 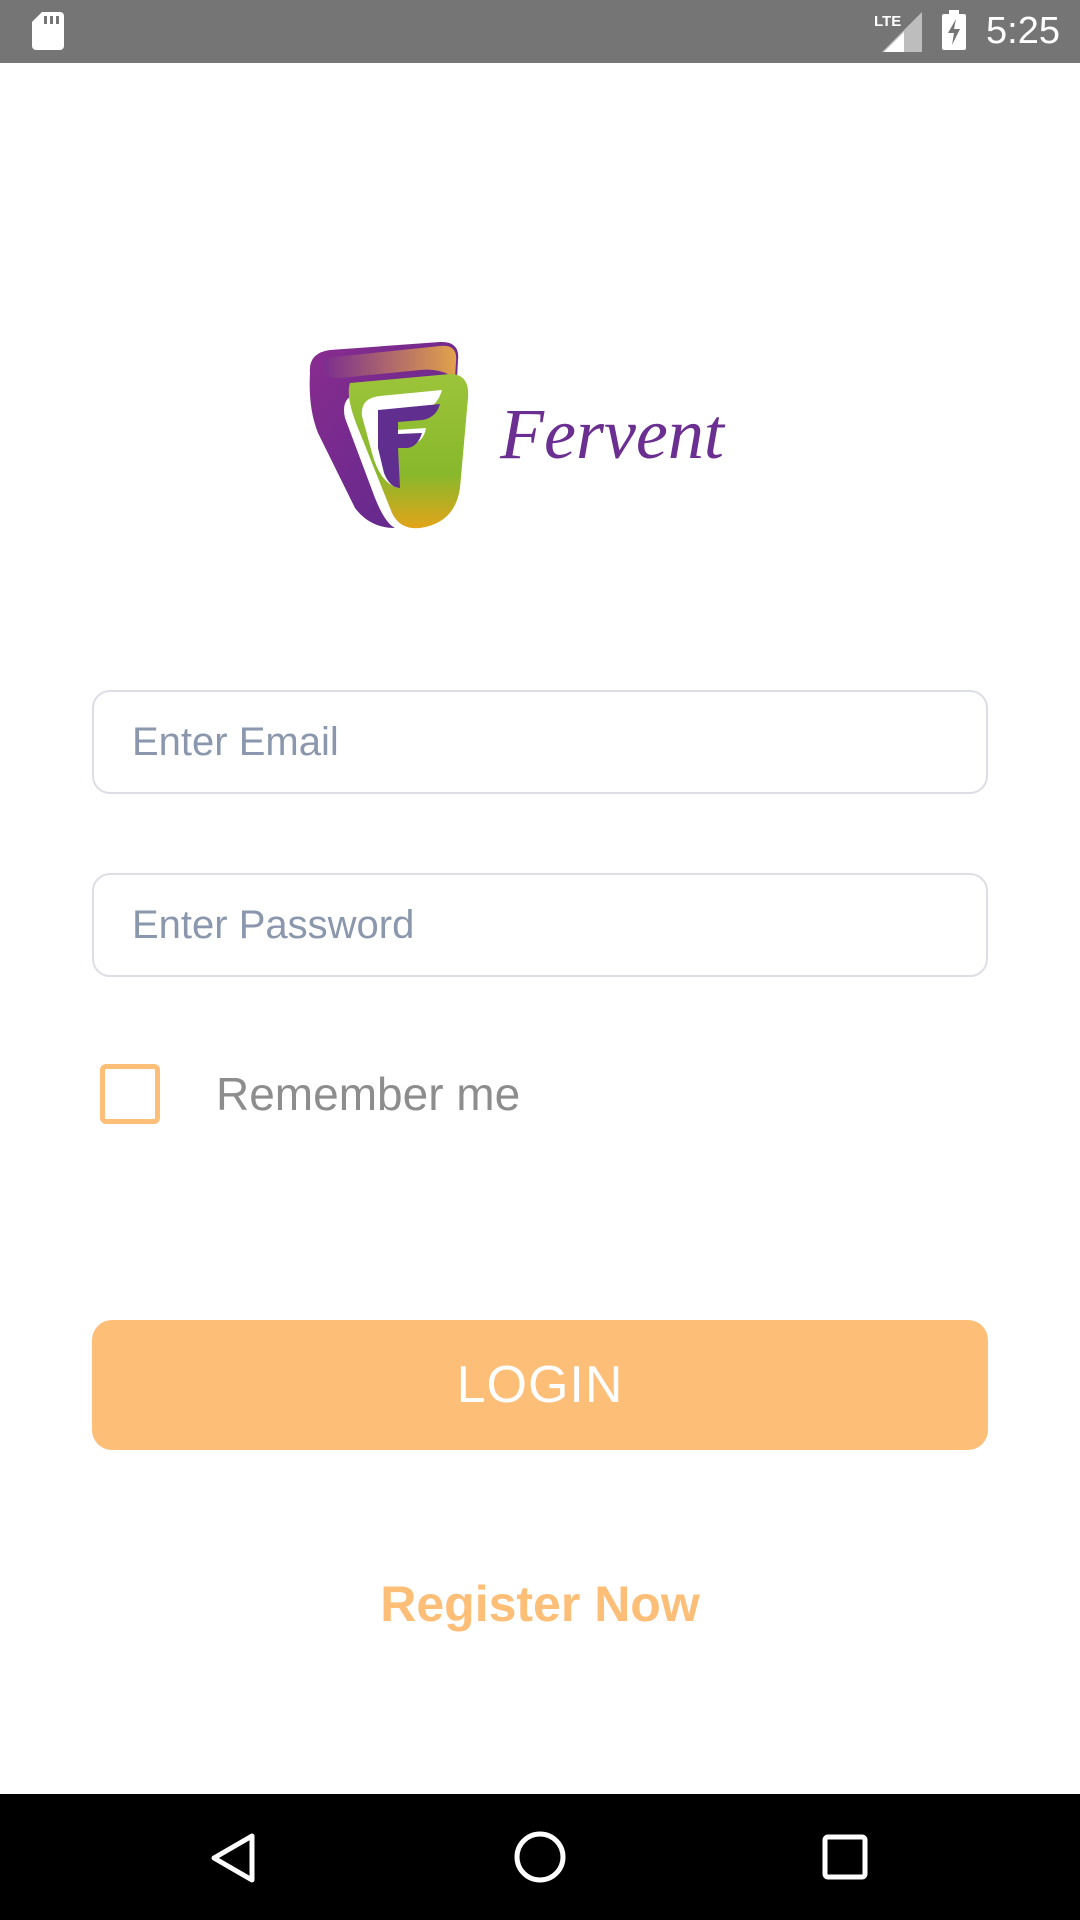 I want to click on remember-me-label: Remember me, so click(x=368, y=1094).